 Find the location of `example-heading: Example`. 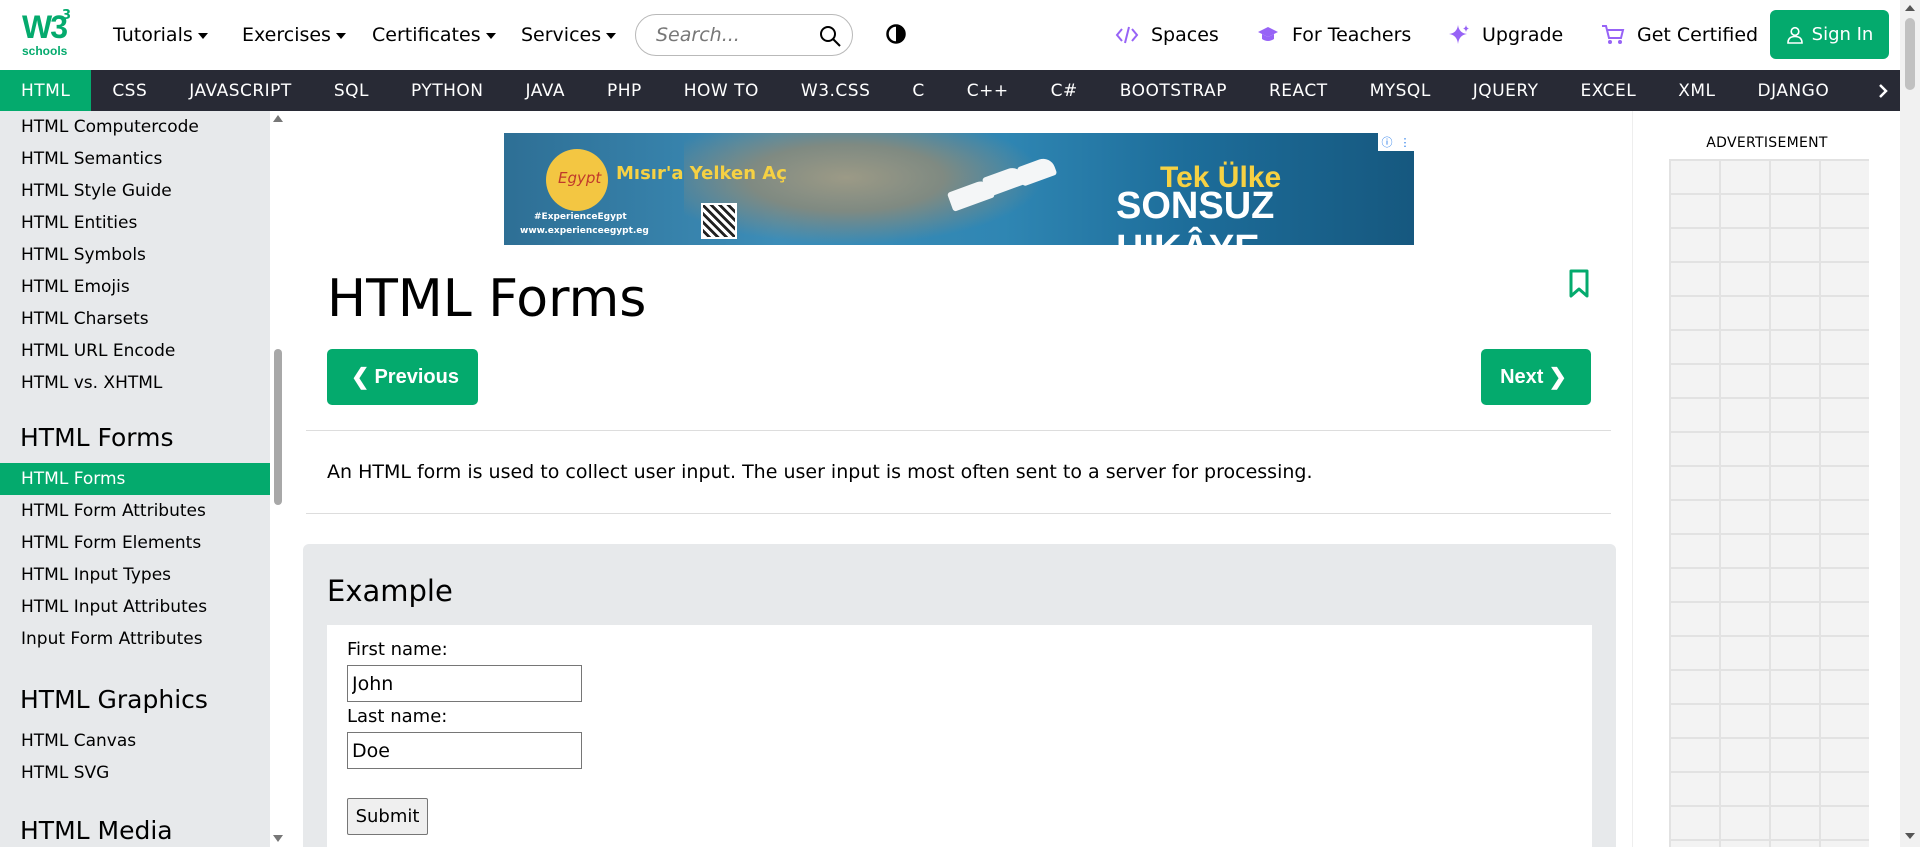

example-heading: Example is located at coordinates (390, 591).